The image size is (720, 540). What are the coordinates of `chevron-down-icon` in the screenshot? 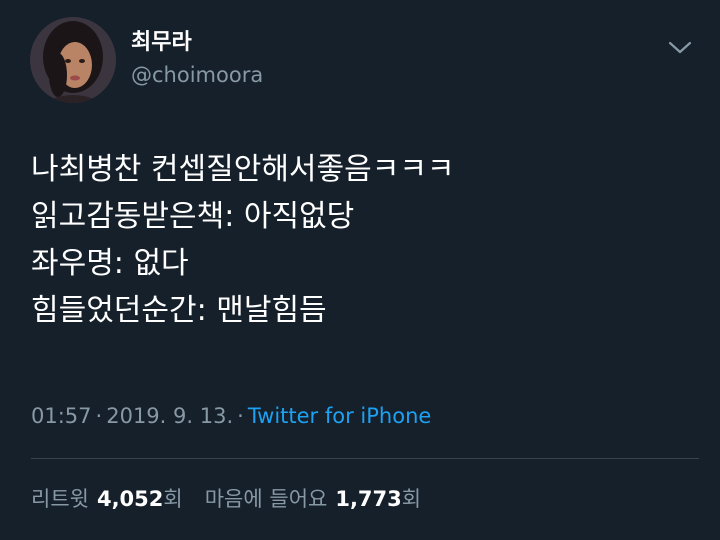 It's located at (680, 47).